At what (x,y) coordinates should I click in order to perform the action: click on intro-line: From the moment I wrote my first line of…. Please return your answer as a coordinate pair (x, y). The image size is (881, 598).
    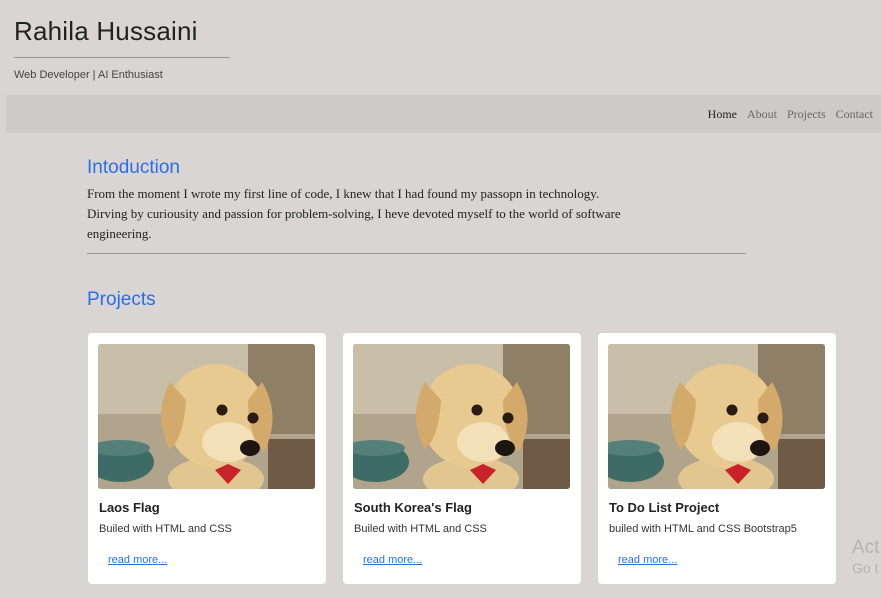
    Looking at the image, I should click on (343, 193).